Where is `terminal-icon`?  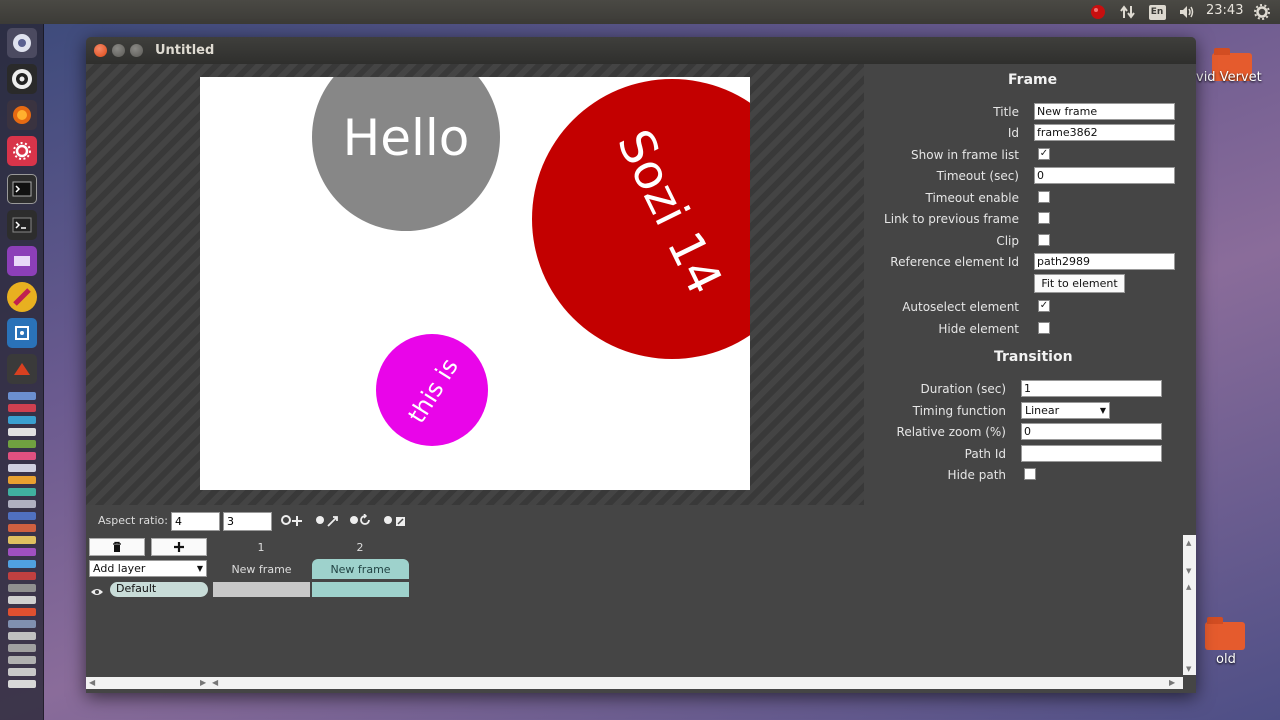
terminal-icon is located at coordinates (22, 189).